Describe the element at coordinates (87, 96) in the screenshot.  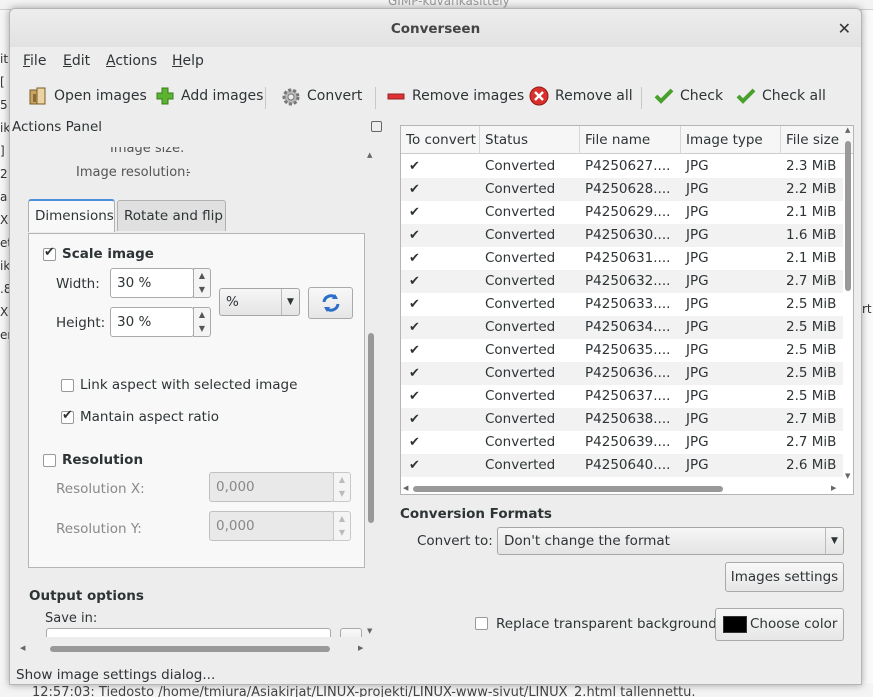
I see `open-images-button: Open images` at that location.